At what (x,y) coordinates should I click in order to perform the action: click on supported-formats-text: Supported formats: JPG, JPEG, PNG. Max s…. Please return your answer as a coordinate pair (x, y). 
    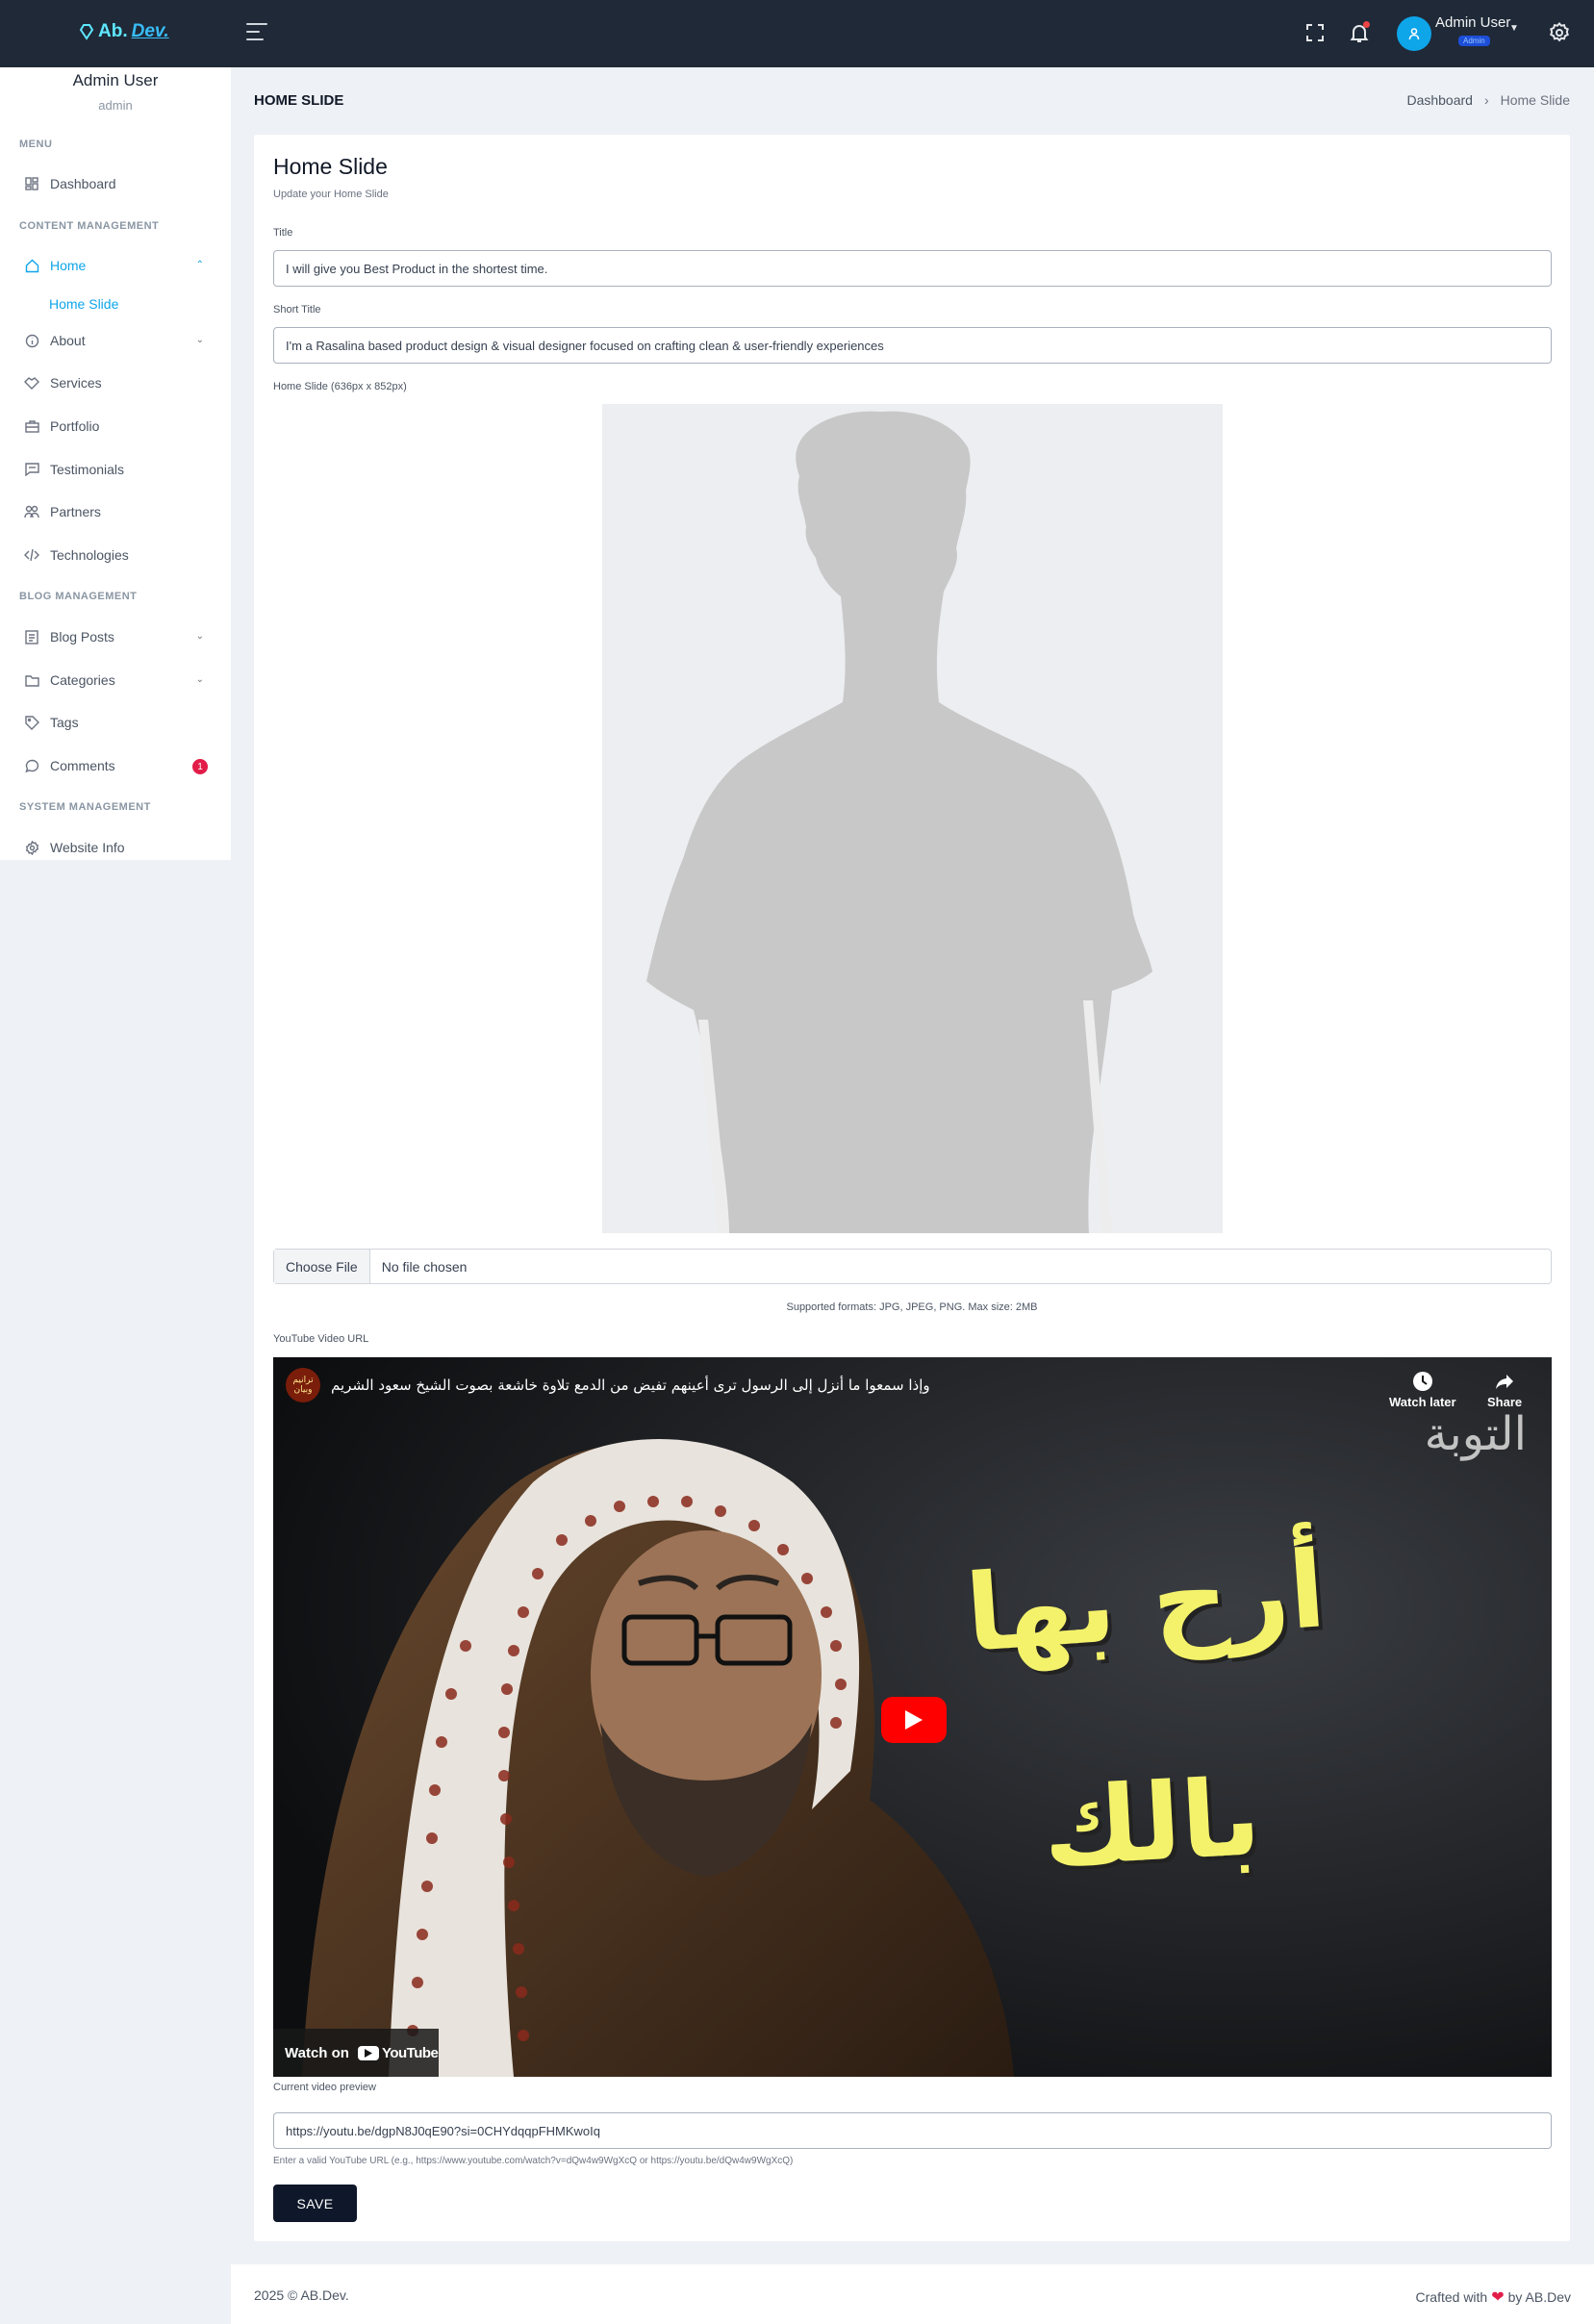
    Looking at the image, I should click on (912, 1307).